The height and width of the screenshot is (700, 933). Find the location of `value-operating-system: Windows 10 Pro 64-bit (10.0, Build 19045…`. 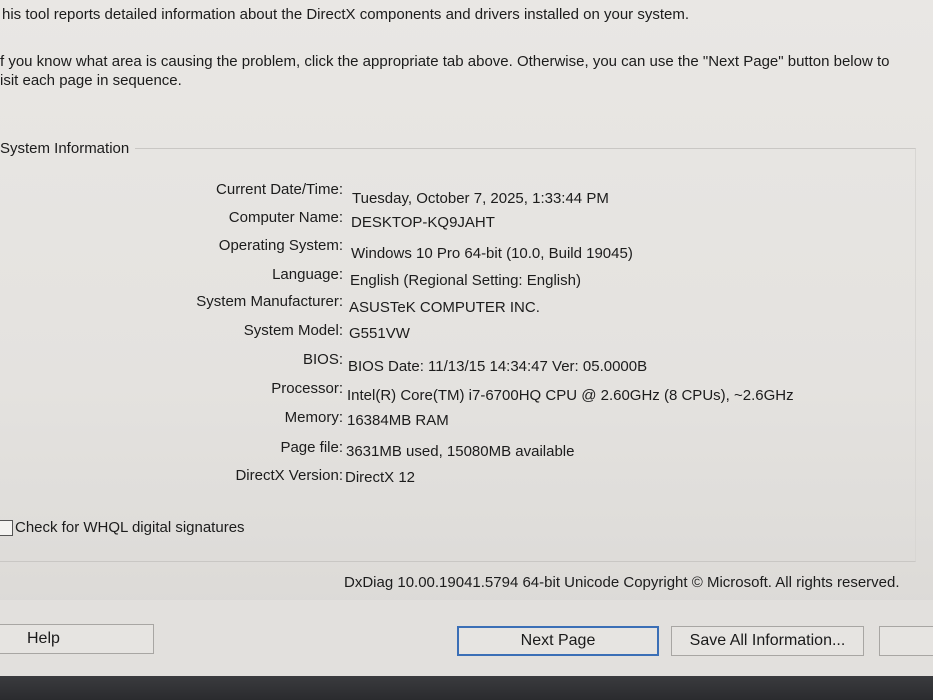

value-operating-system: Windows 10 Pro 64-bit (10.0, Build 19045… is located at coordinates (492, 253).